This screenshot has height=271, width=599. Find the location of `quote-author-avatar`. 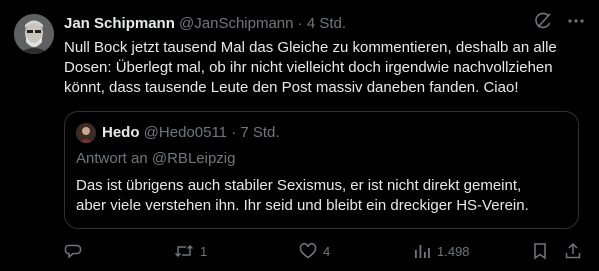

quote-author-avatar is located at coordinates (86, 133).